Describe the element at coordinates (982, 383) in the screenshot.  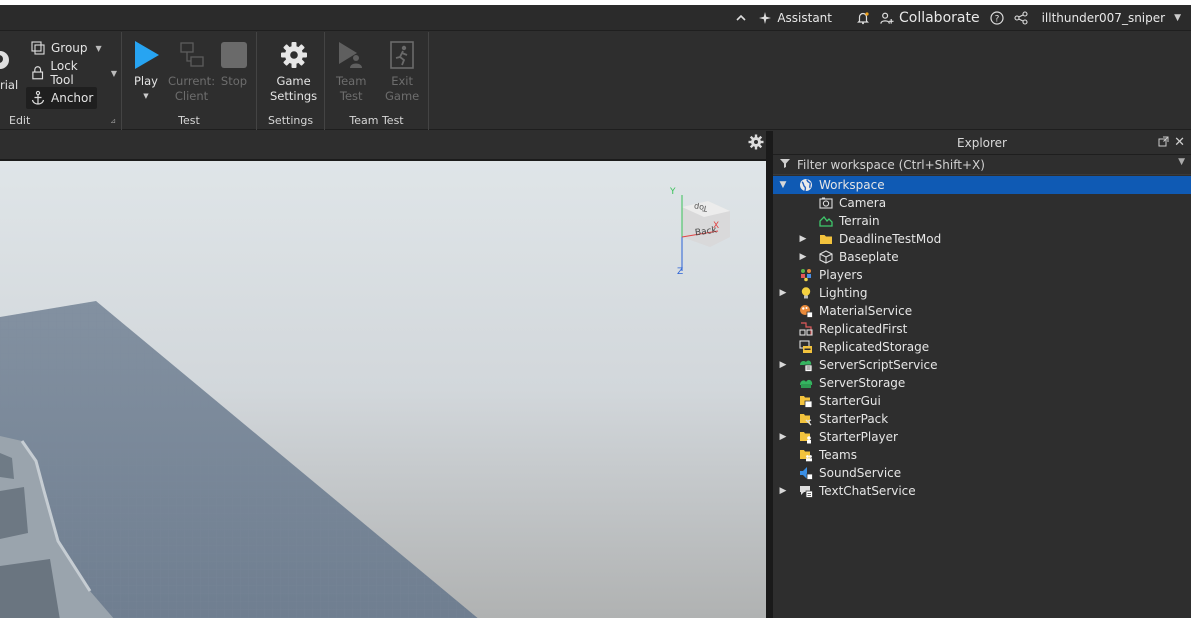
I see `explorer-item-serverstorage: ServerStorage` at that location.